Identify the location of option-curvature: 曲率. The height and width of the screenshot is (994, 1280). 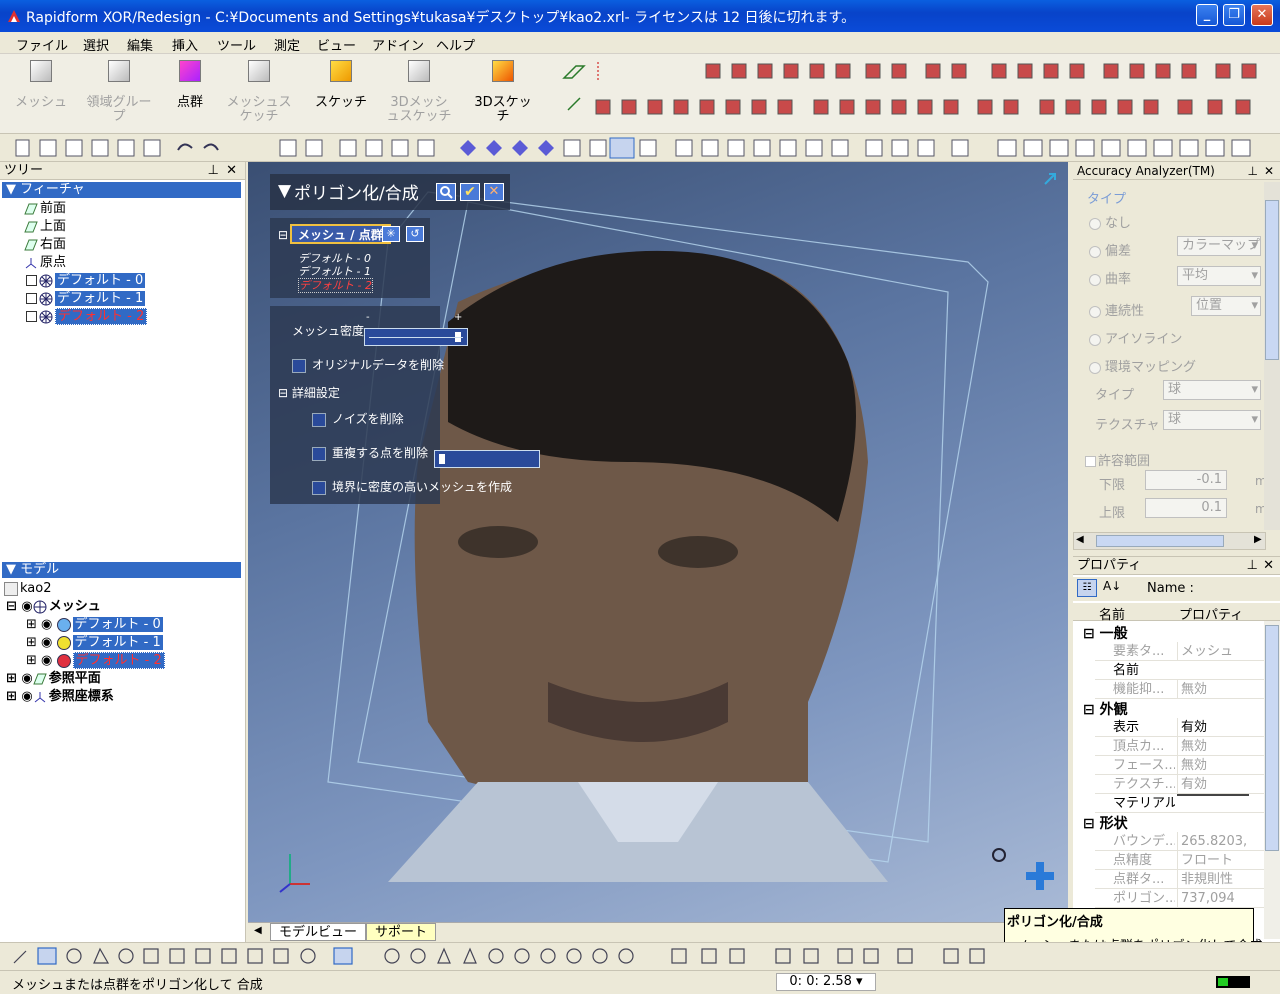
(1110, 277).